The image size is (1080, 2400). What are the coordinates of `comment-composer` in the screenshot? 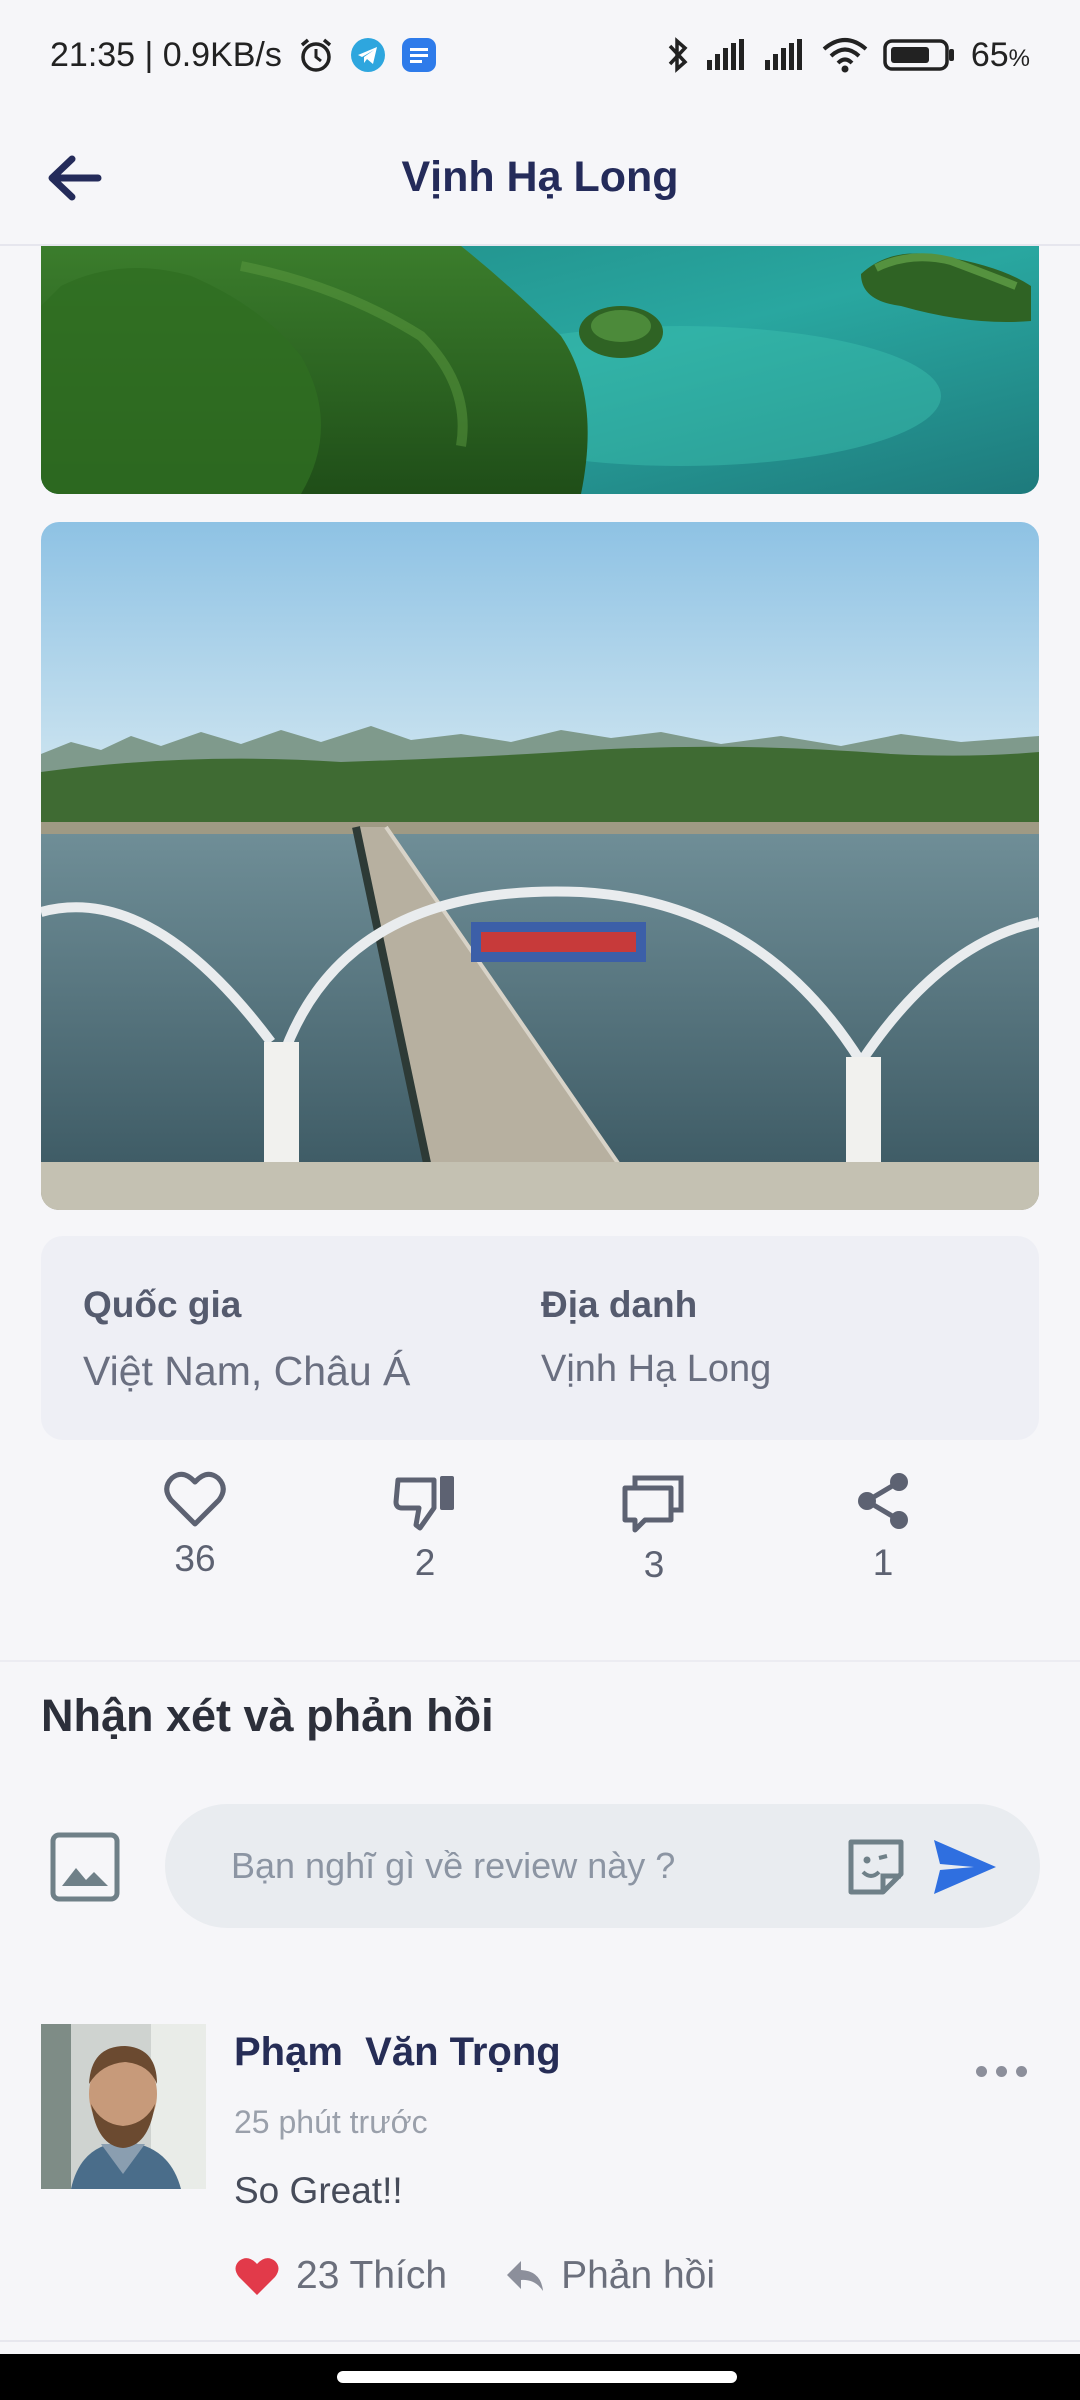 It's located at (540, 1866).